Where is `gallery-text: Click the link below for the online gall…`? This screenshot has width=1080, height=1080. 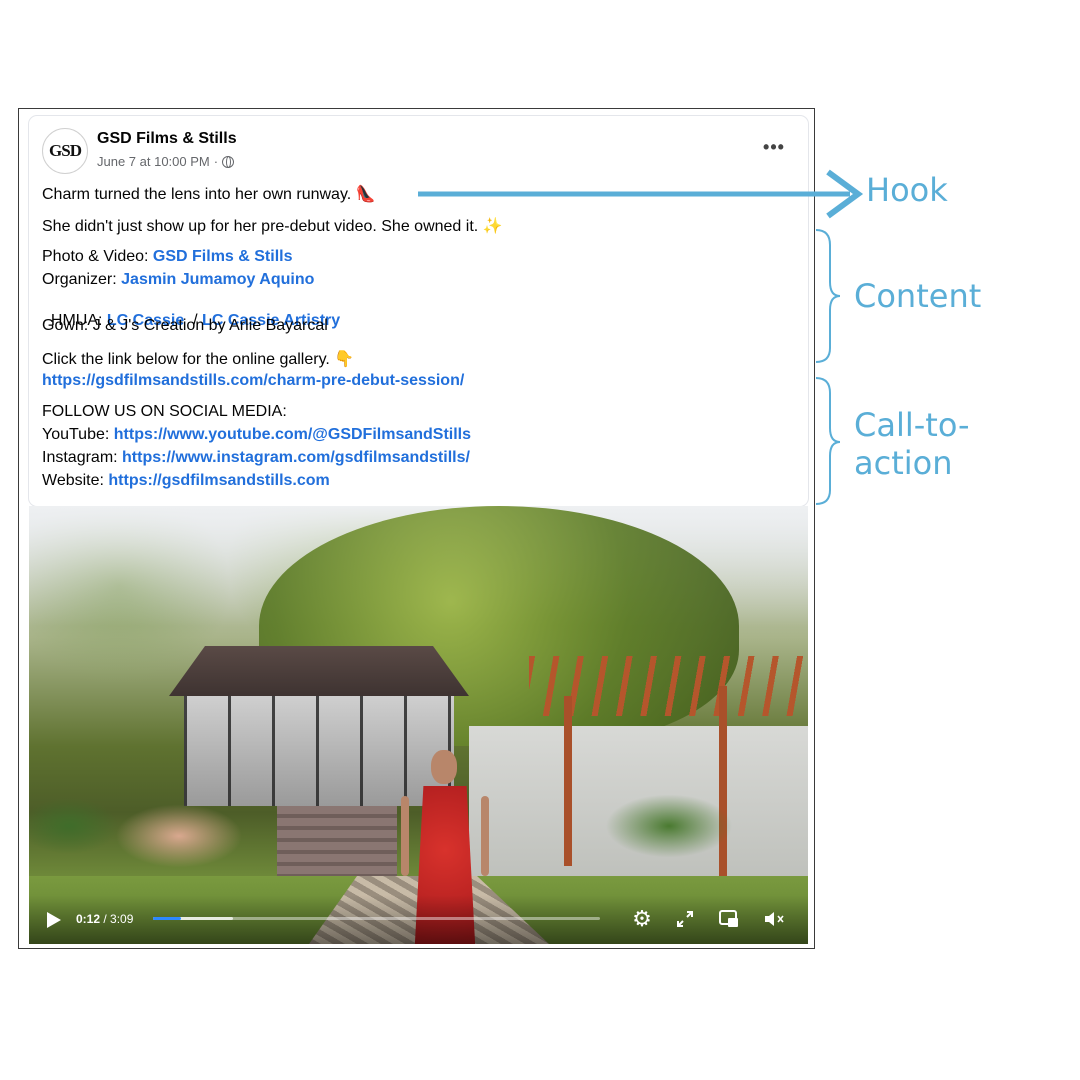 gallery-text: Click the link below for the online gall… is located at coordinates (198, 359).